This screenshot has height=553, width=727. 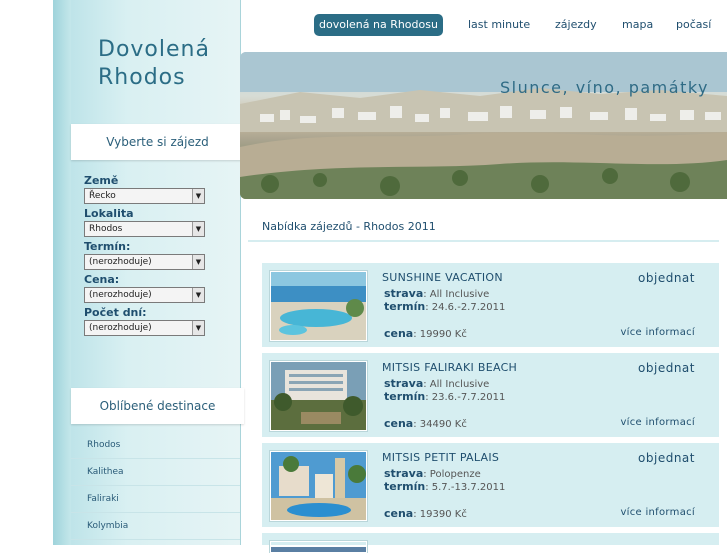 What do you see at coordinates (465, 397) in the screenshot?
I see `dates-value: : 23.6.-7.7.2011` at bounding box center [465, 397].